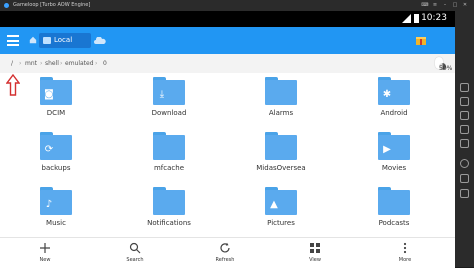 The image size is (474, 268). I want to click on app-bar: Local, so click(227, 40).